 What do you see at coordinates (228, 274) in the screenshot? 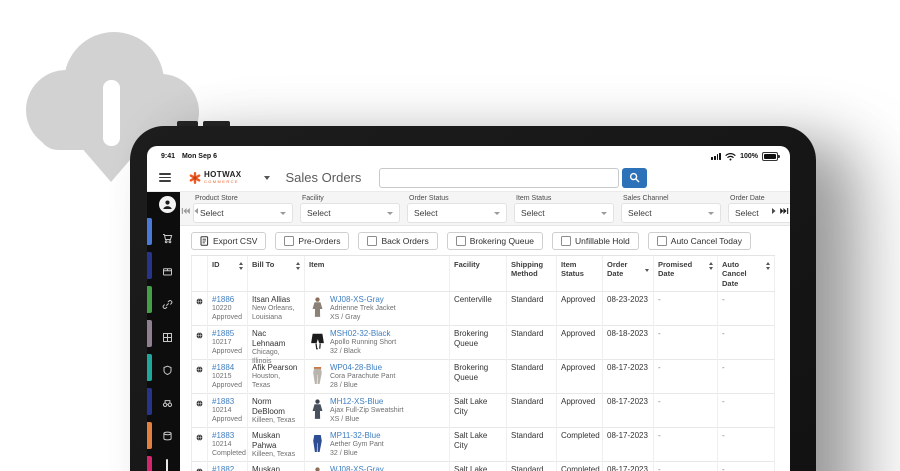
I see `header-id: ID` at bounding box center [228, 274].